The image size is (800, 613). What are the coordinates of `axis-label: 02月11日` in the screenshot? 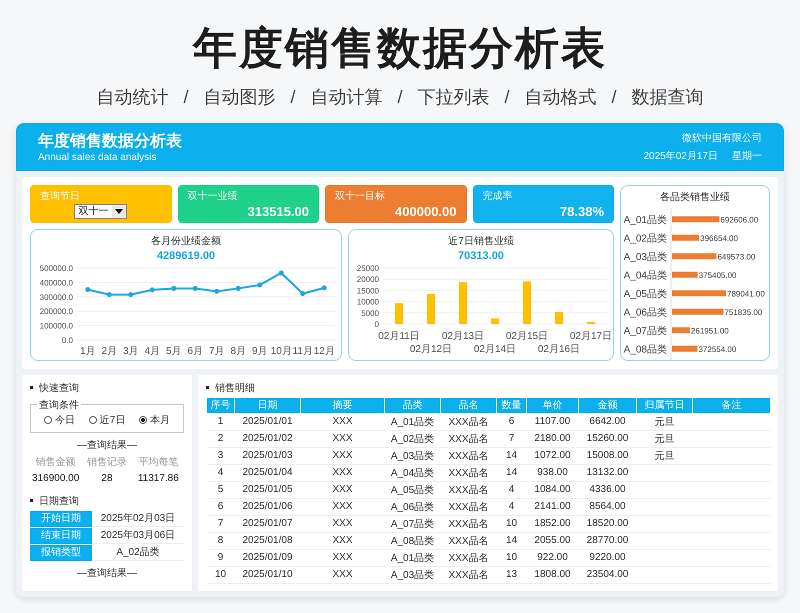 It's located at (399, 336).